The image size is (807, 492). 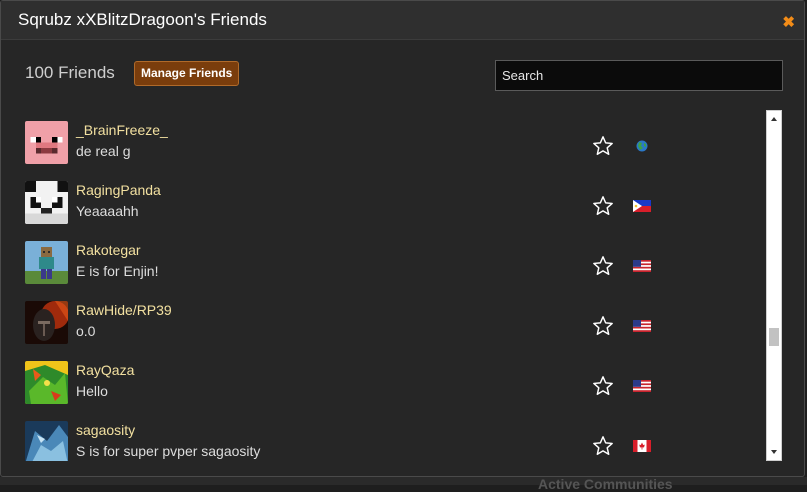 I want to click on list-item: RagingPanda Yeaaaahh, so click(x=393, y=203).